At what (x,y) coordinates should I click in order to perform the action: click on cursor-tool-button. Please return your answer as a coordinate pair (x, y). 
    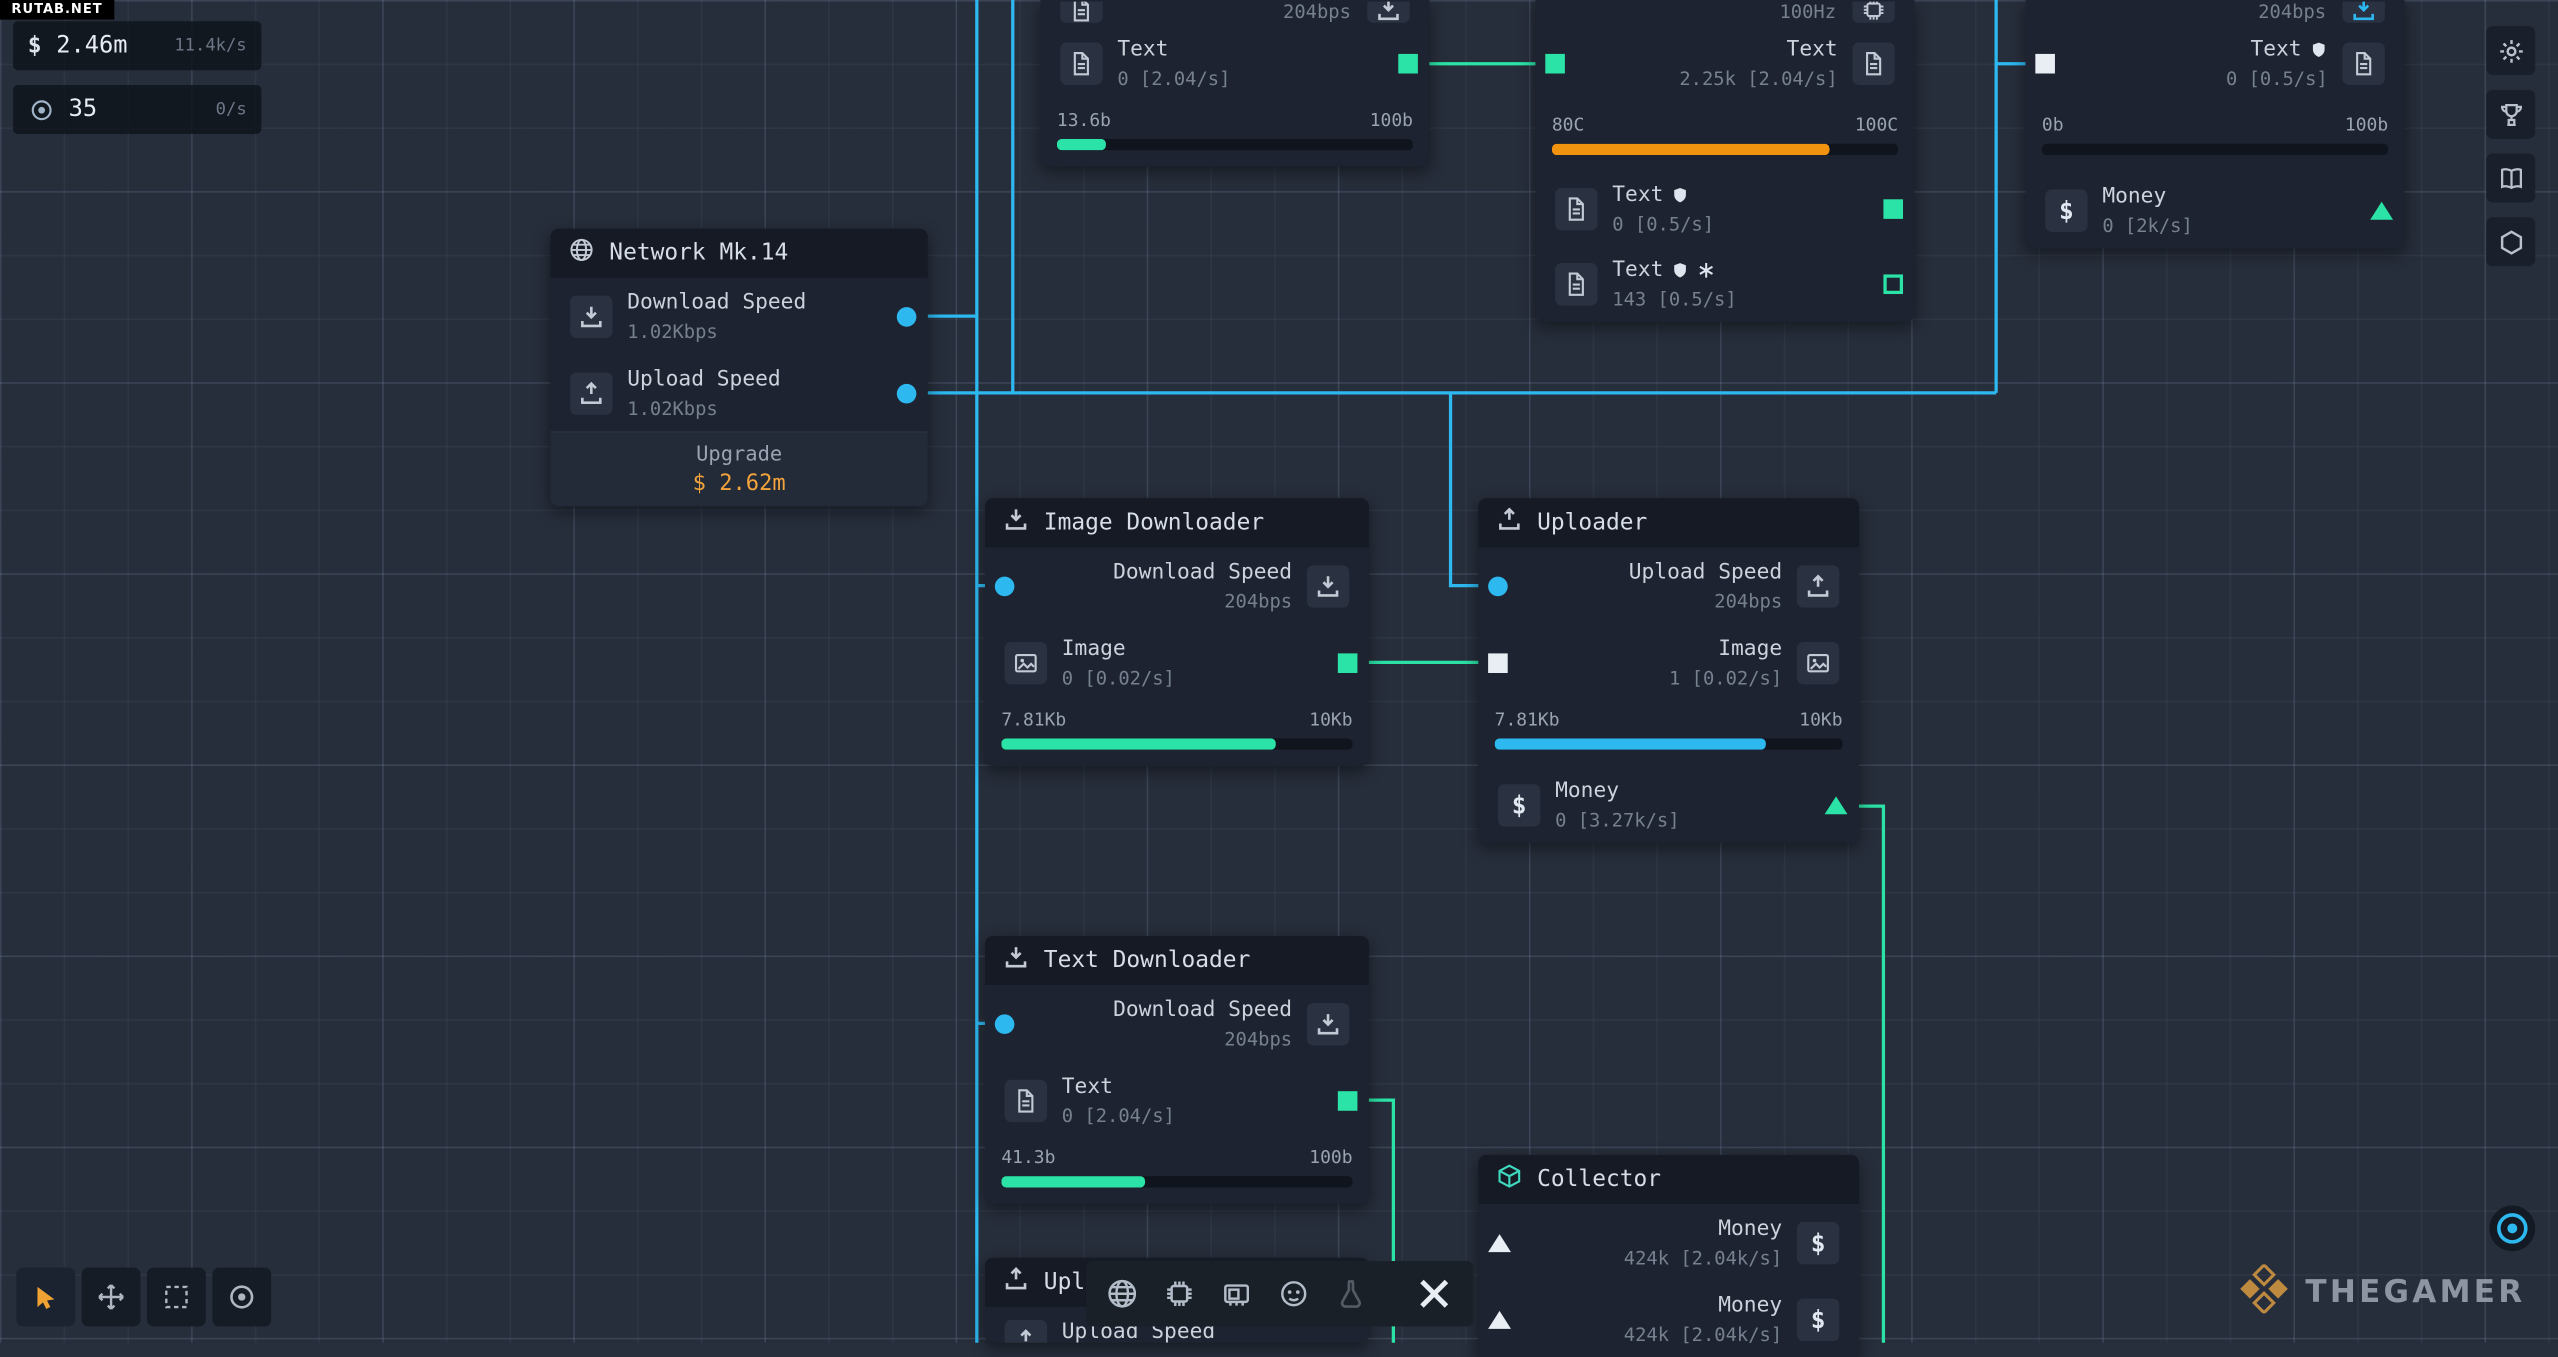
    Looking at the image, I should click on (46, 1297).